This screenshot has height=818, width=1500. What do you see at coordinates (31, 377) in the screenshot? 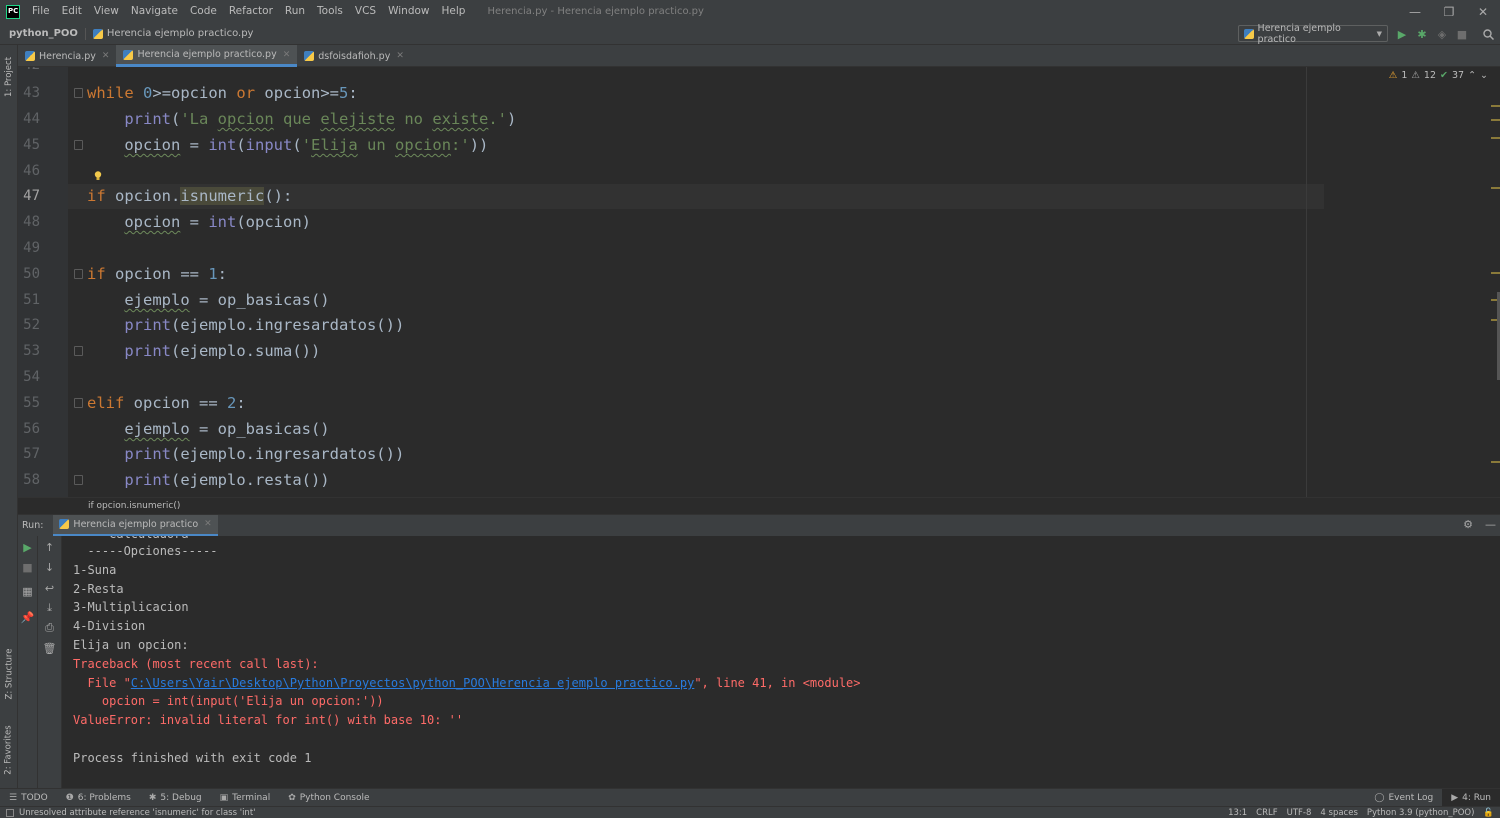
I see `line-number: 54` at bounding box center [31, 377].